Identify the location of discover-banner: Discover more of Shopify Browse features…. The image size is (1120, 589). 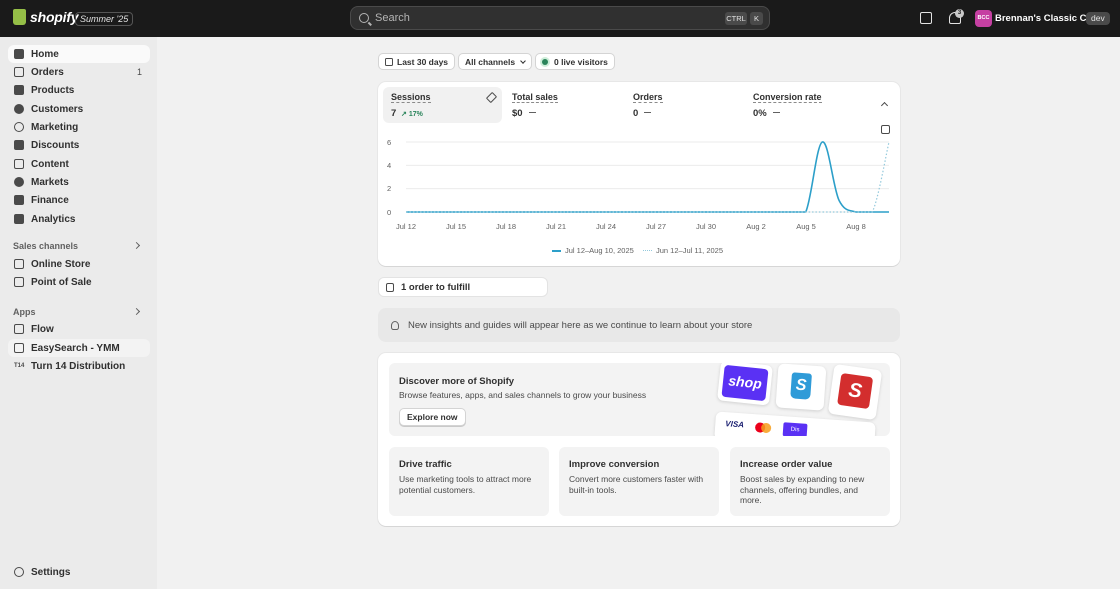
(639, 399).